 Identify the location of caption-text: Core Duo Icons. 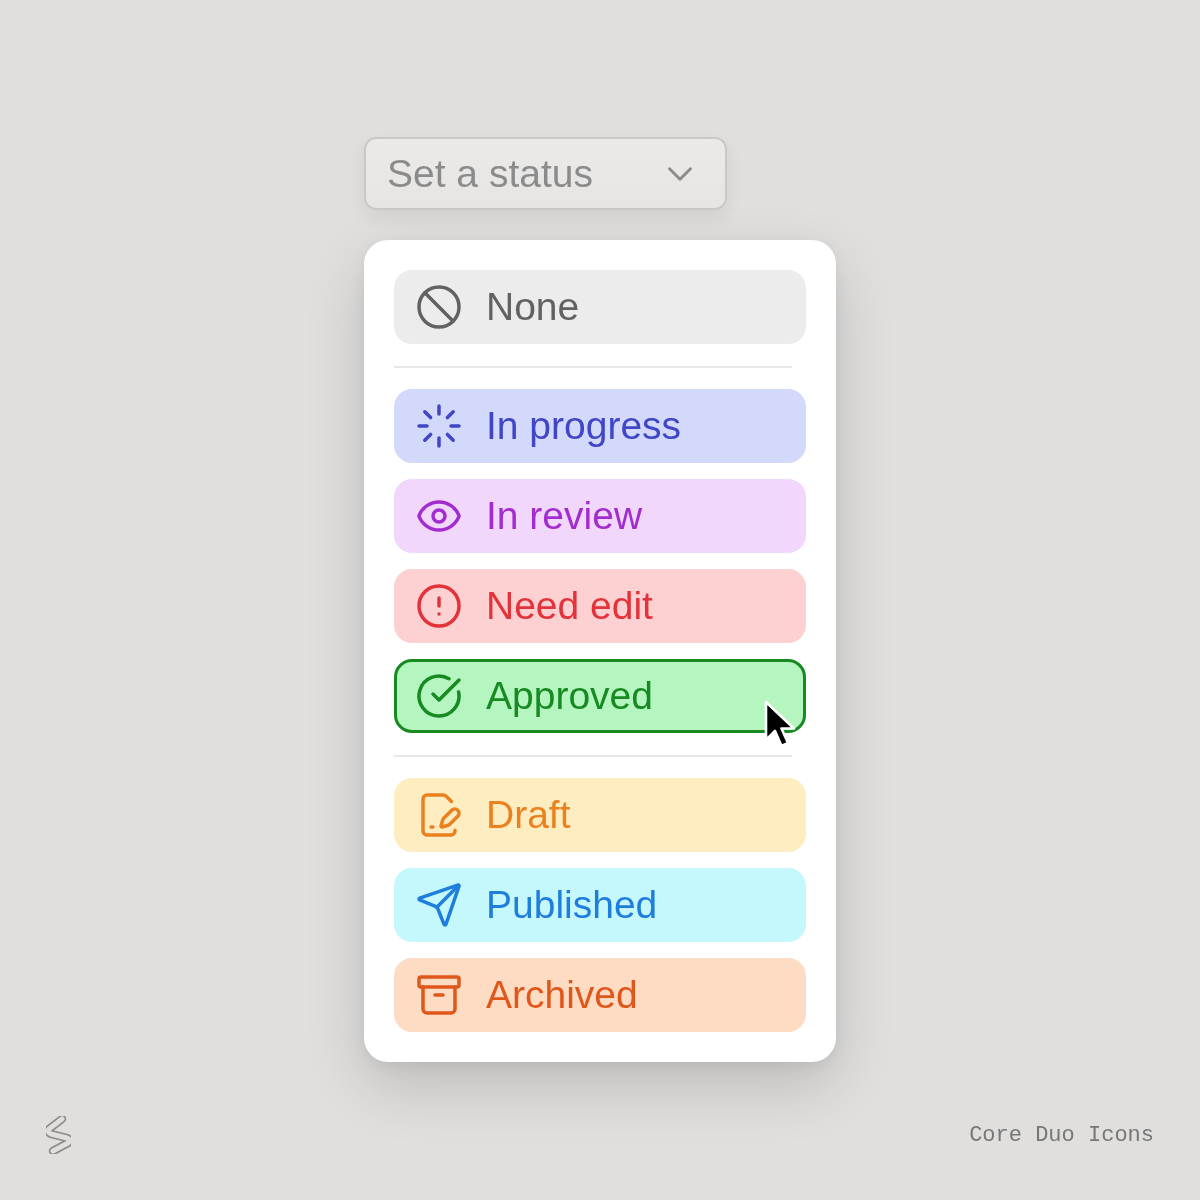
(1061, 1135).